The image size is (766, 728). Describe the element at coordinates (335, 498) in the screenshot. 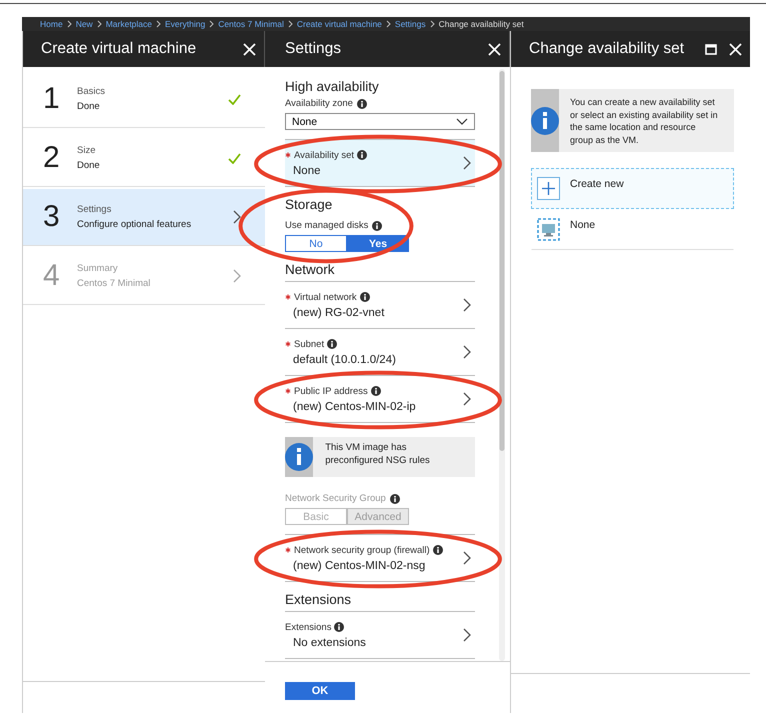

I see `field-label: Network Security Group` at that location.